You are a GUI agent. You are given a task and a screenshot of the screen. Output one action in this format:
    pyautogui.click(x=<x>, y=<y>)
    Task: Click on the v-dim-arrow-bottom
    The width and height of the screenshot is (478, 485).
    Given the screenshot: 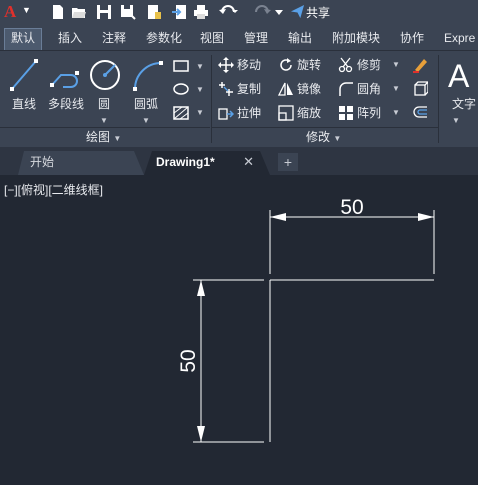 What is the action you would take?
    pyautogui.click(x=201, y=434)
    